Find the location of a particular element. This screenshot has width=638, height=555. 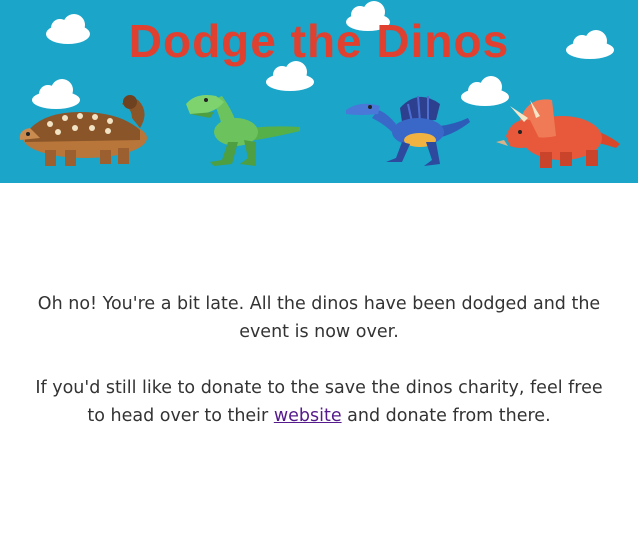

triceratops-icon is located at coordinates (558, 133).